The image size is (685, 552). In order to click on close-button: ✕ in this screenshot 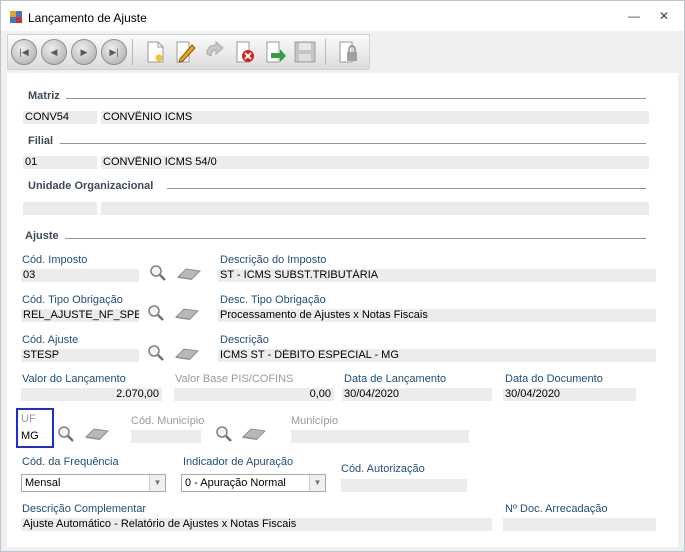, I will do `click(664, 16)`.